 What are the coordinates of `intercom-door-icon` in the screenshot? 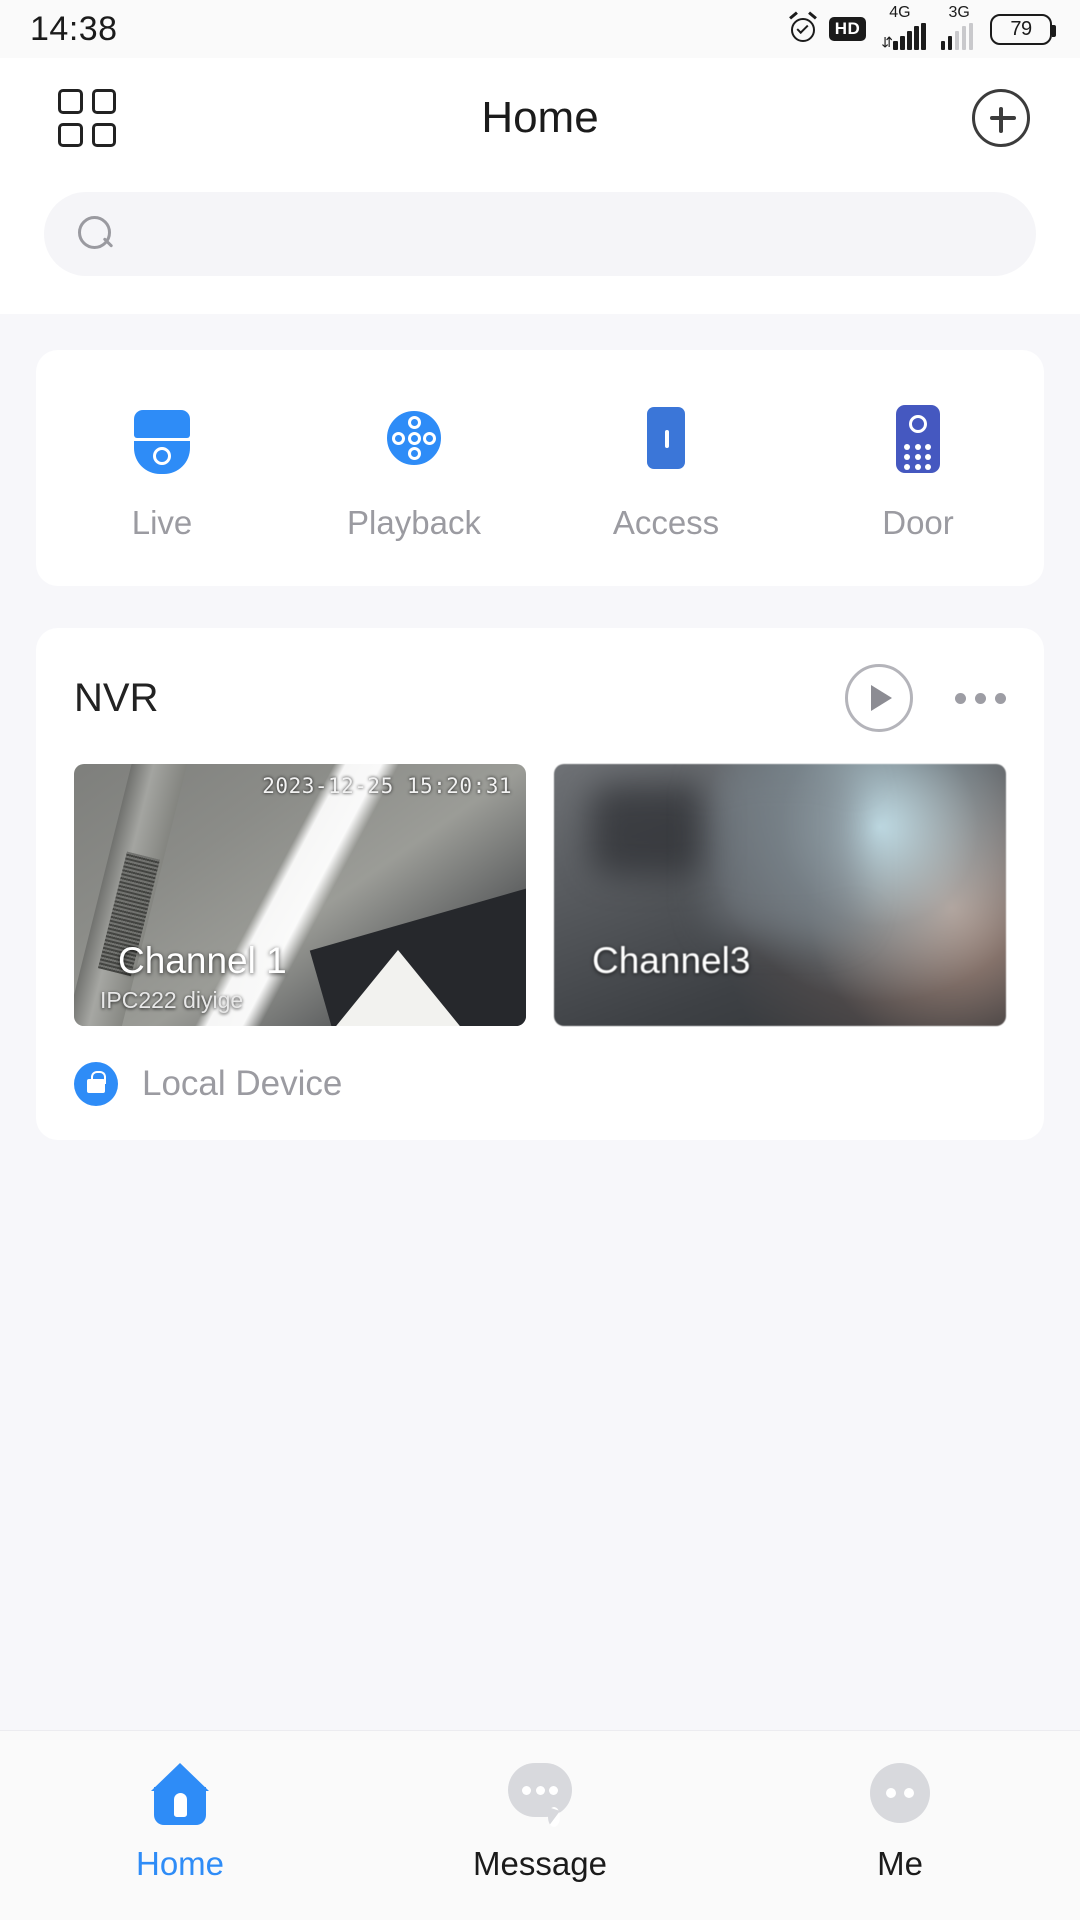 It's located at (918, 438).